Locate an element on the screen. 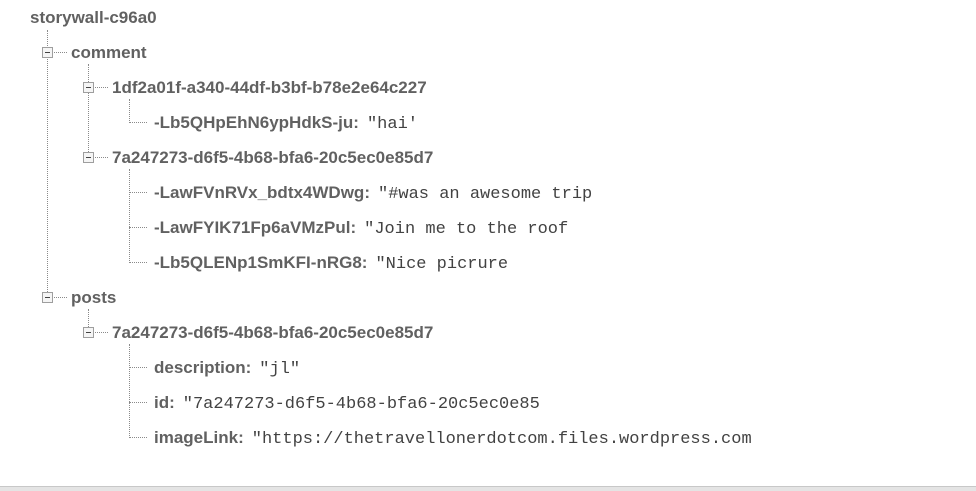 The width and height of the screenshot is (976, 491). leaf-entry: description: "jl" is located at coordinates (304, 369).